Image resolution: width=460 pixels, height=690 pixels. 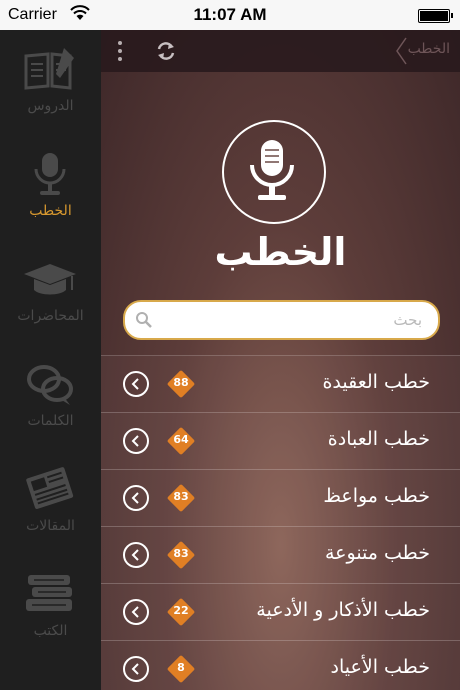 What do you see at coordinates (50, 316) in the screenshot?
I see `sidebar-item-label: المحاضرات` at bounding box center [50, 316].